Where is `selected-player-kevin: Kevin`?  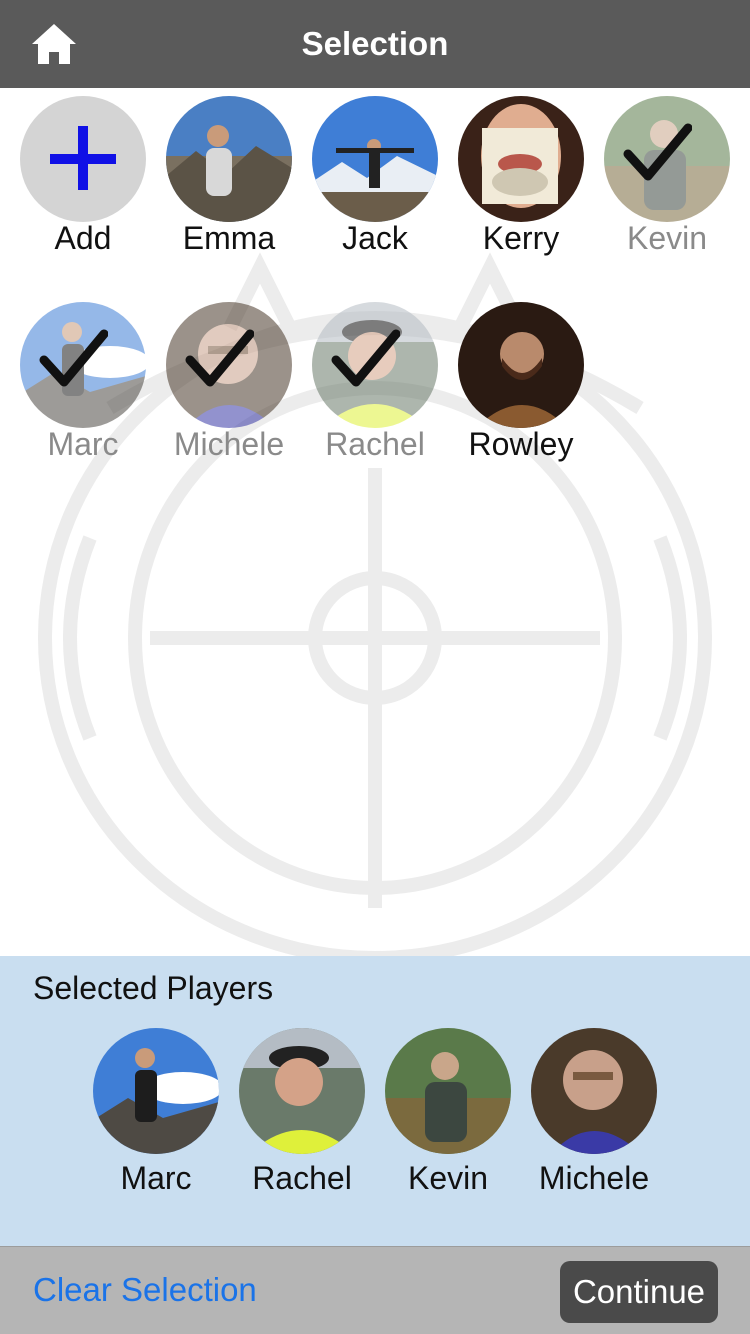 selected-player-kevin: Kevin is located at coordinates (448, 1076).